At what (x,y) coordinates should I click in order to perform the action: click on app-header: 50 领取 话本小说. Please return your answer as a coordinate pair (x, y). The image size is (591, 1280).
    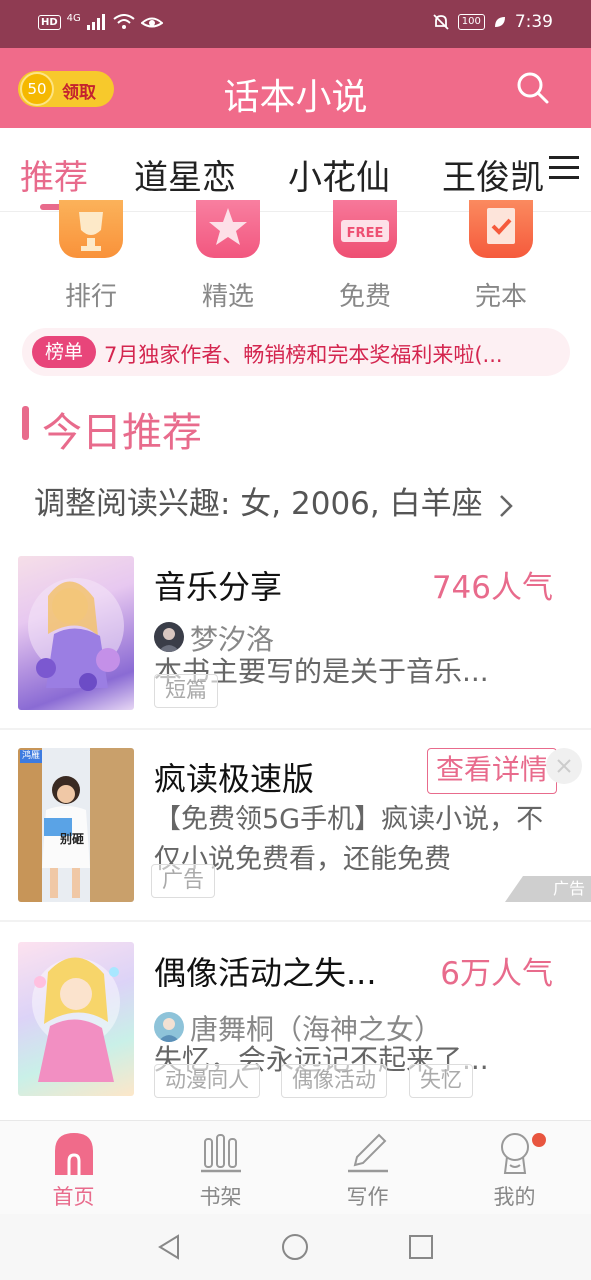
    Looking at the image, I should click on (295, 88).